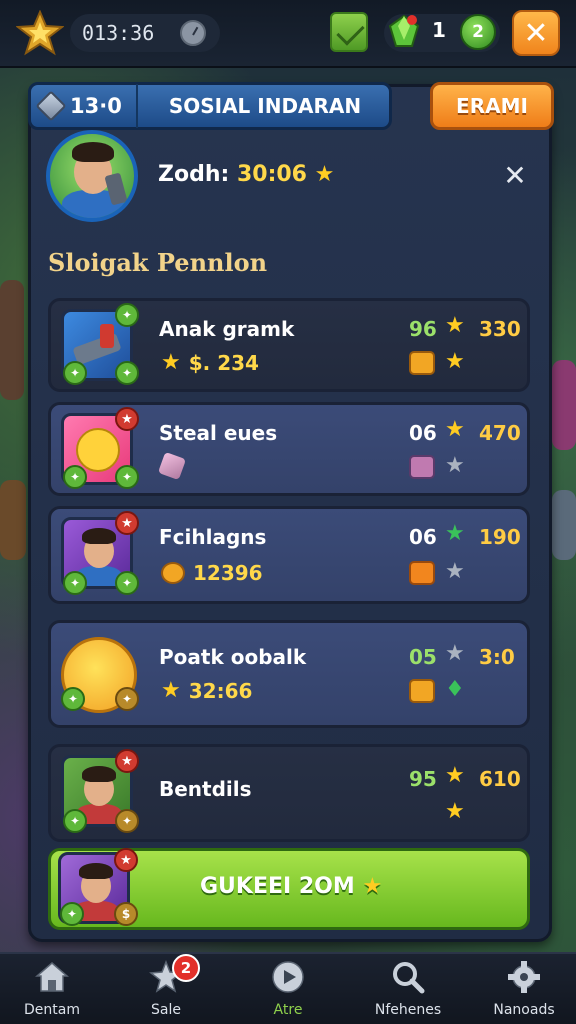 This screenshot has height=1024, width=576. Describe the element at coordinates (289, 449) in the screenshot. I see `list-item: ★ ✦ ✦ Steal eues 06 ★ 470 ★` at that location.